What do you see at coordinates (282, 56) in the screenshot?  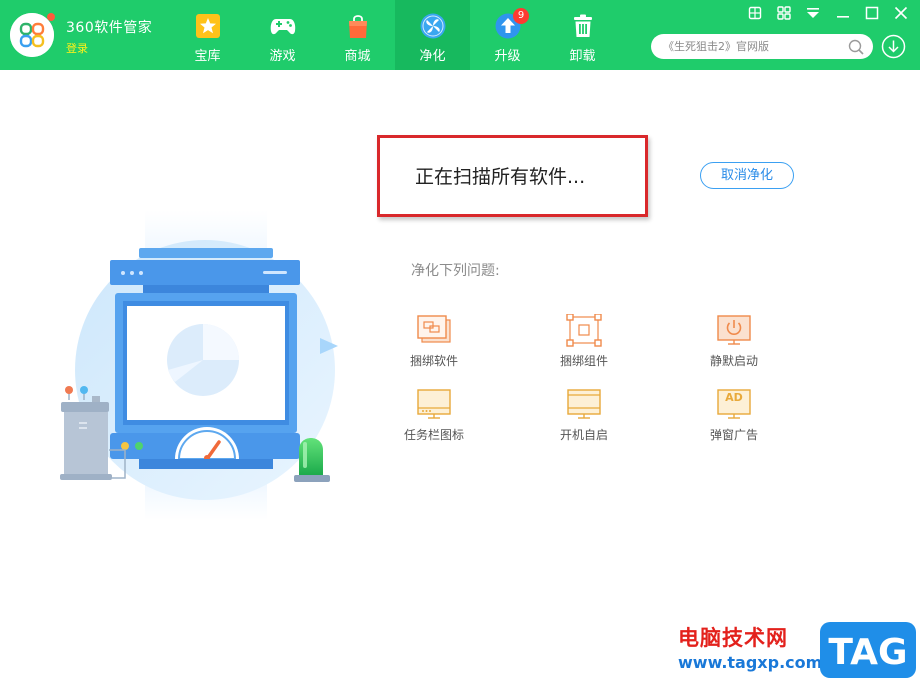 I see `tab-label: 游戏` at bounding box center [282, 56].